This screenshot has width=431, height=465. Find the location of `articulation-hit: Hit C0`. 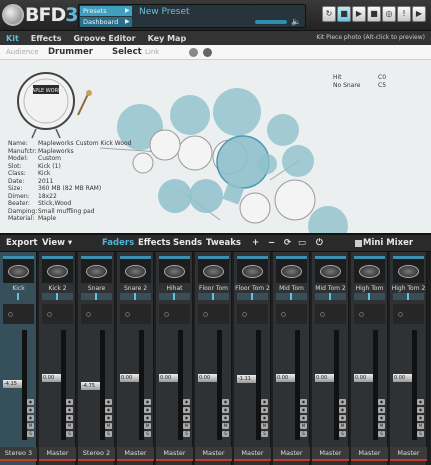

articulation-hit: Hit C0 is located at coordinates (359, 78).